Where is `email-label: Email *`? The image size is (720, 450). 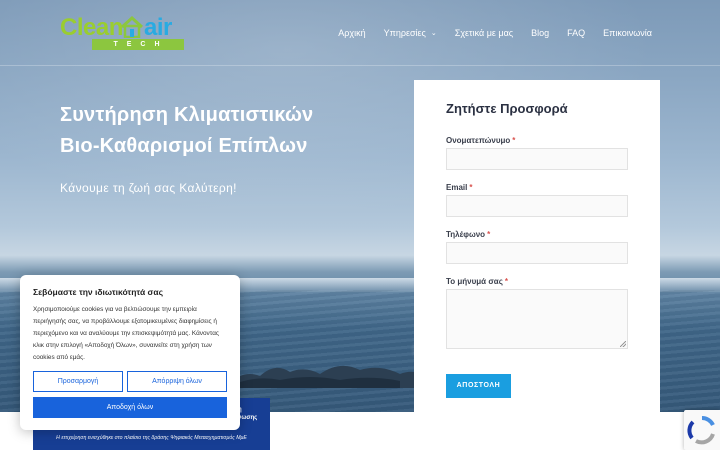
email-label: Email * is located at coordinates (459, 187).